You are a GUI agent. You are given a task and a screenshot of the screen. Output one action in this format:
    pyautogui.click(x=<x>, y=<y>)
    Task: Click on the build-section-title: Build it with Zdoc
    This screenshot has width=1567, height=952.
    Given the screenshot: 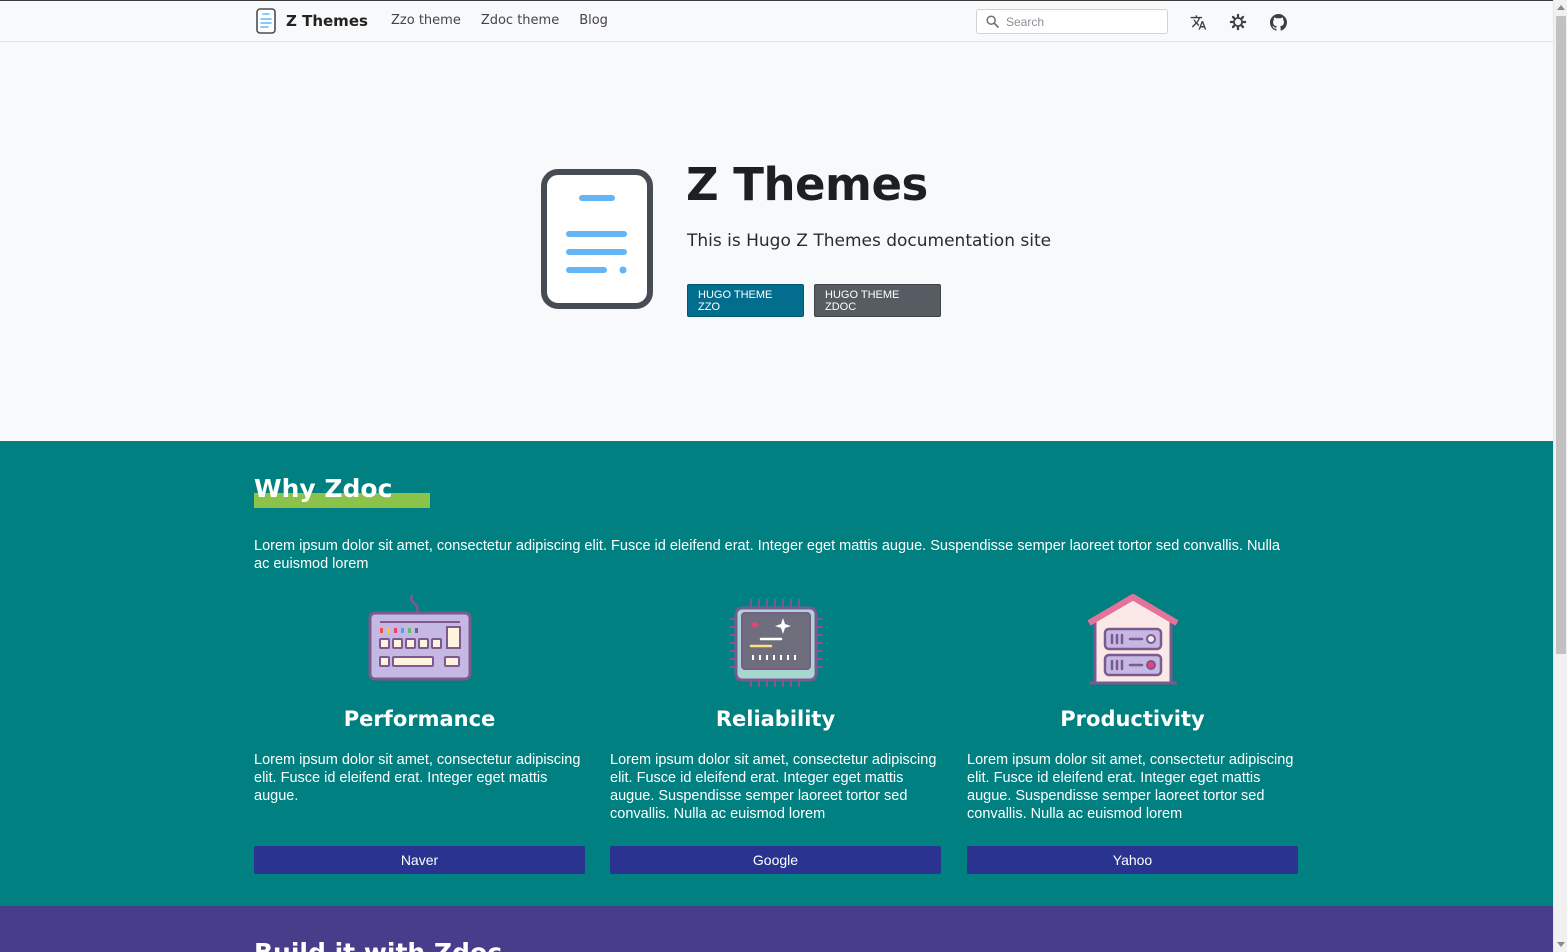 What is the action you would take?
    pyautogui.click(x=378, y=945)
    